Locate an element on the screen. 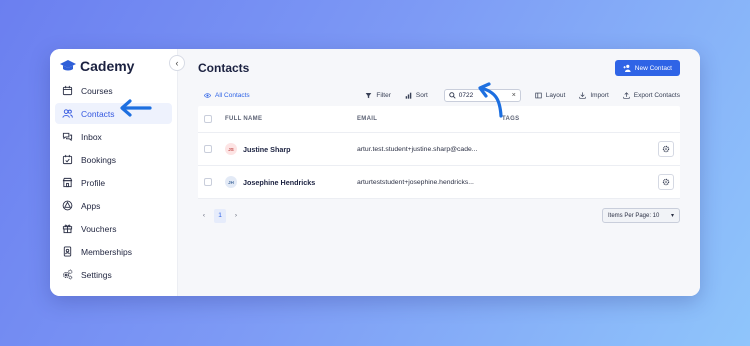 Image resolution: width=750 pixels, height=346 pixels. apps-icon is located at coordinates (67, 205).